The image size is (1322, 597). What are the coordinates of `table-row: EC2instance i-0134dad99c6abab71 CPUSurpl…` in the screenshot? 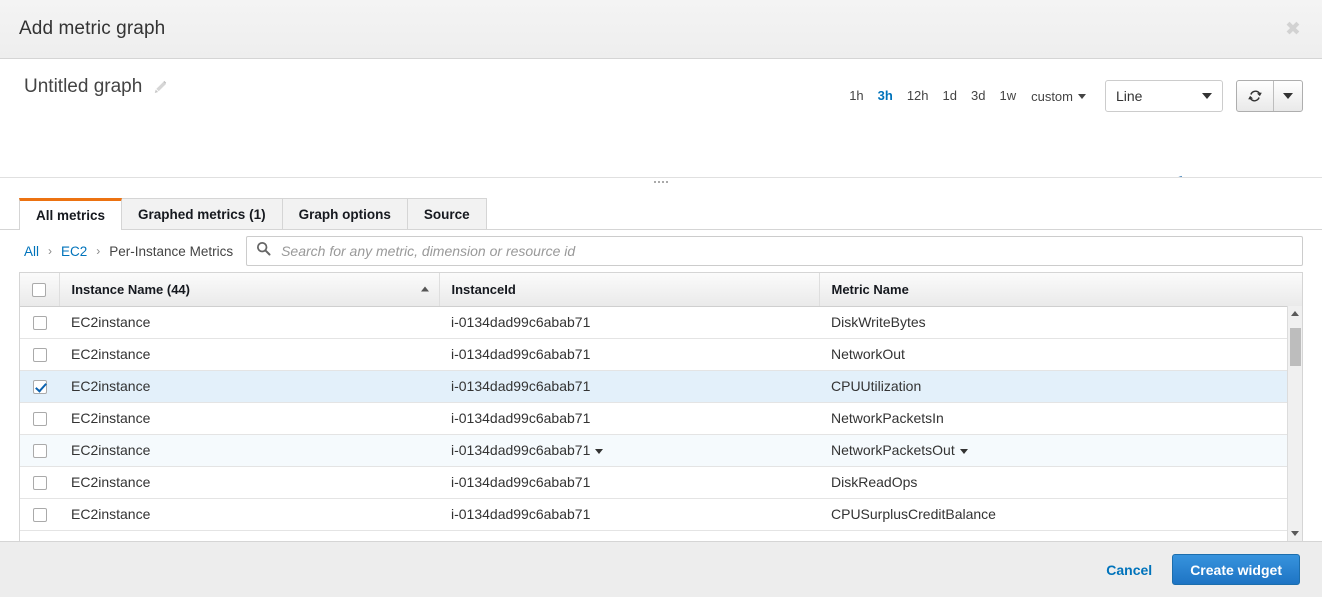 It's located at (661, 514).